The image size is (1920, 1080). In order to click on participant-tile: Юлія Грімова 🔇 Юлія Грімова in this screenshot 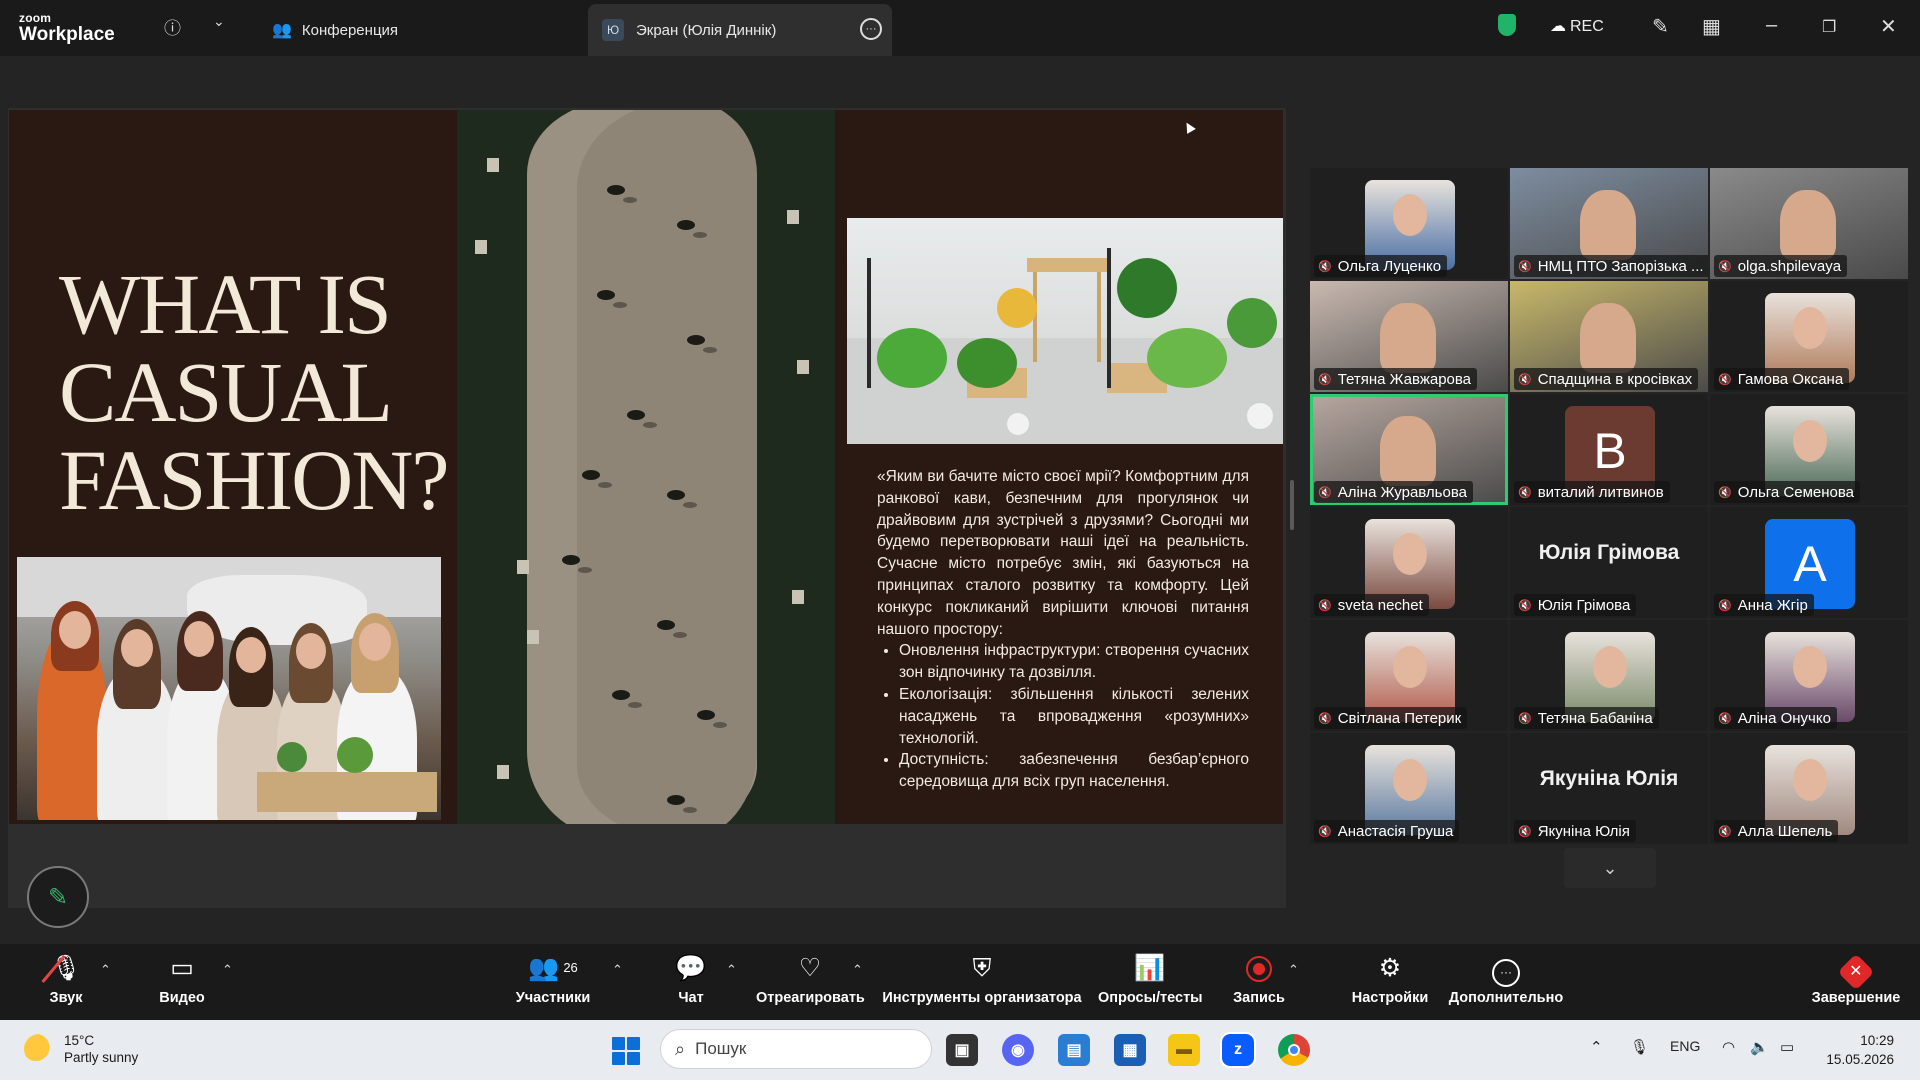, I will do `click(1609, 562)`.